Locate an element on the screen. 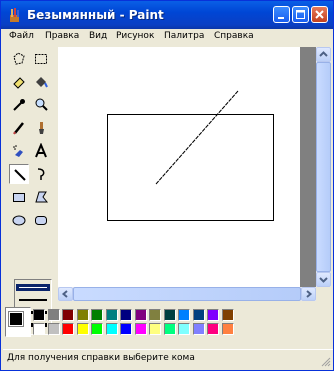  menu-file: Файл is located at coordinates (21, 36).